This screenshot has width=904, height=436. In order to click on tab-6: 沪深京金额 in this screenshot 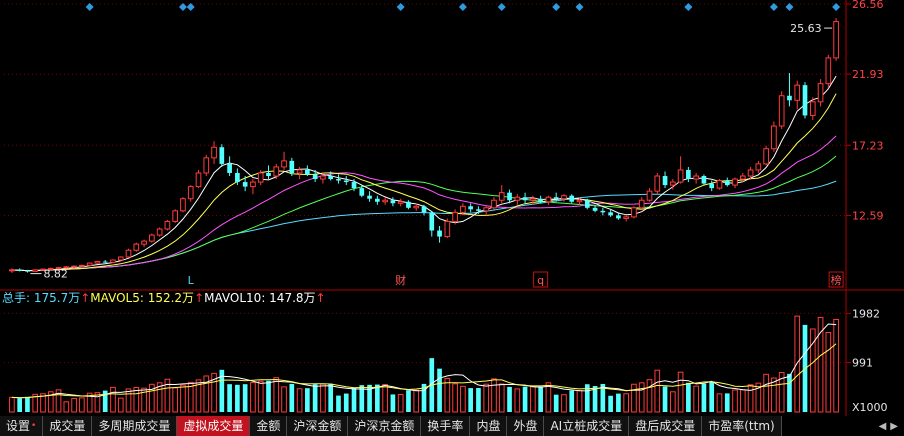, I will do `click(385, 426)`.